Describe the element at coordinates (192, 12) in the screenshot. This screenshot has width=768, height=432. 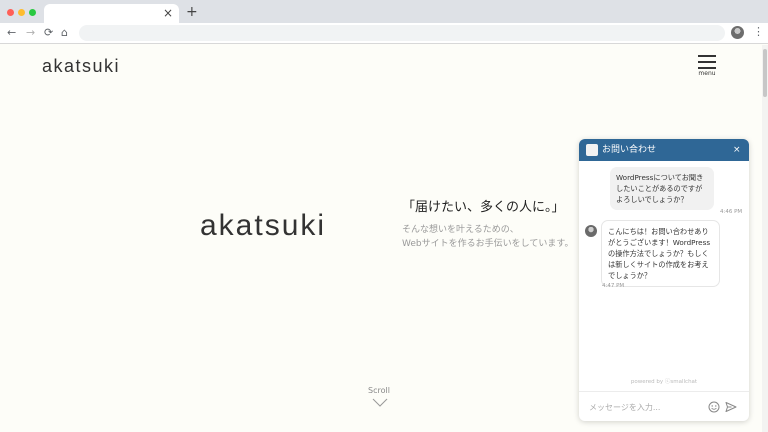
I see `new-tab-icon: +` at that location.